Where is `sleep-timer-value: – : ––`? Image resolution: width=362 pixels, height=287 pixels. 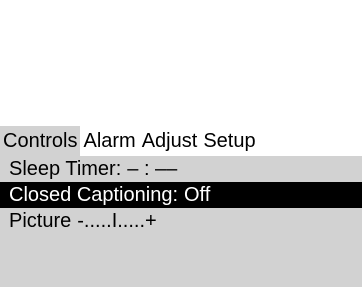 sleep-timer-value: – : –– is located at coordinates (152, 169).